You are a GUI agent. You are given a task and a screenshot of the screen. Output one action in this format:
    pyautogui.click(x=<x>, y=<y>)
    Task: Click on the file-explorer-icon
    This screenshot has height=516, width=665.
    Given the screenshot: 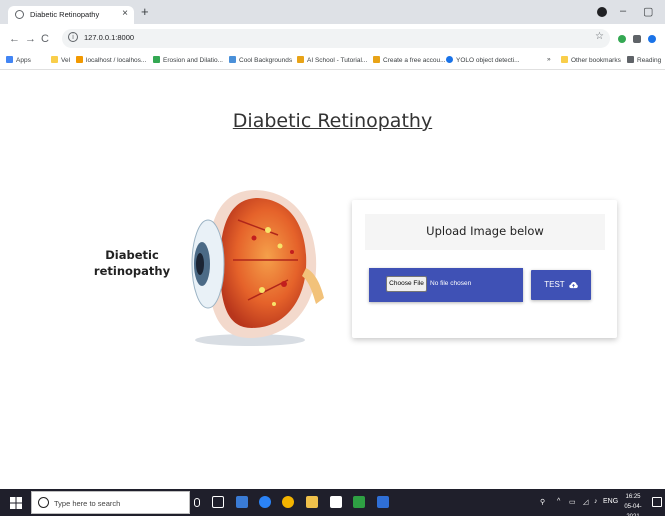 What is the action you would take?
    pyautogui.click(x=312, y=502)
    